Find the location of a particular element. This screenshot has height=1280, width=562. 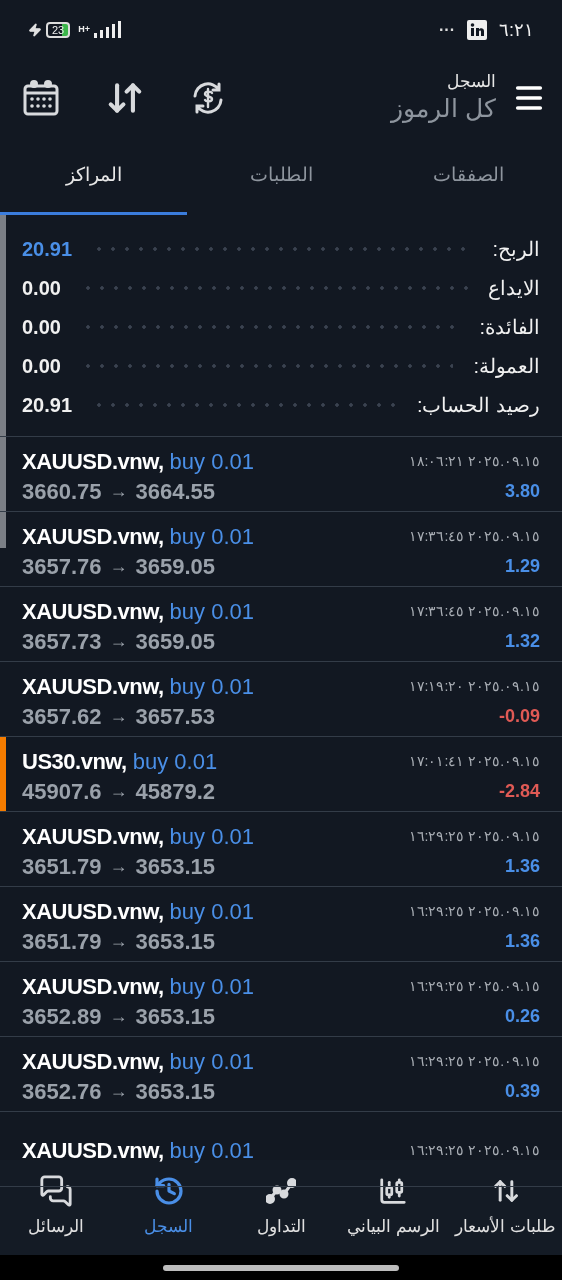

more-notifications: ··· is located at coordinates (447, 30).